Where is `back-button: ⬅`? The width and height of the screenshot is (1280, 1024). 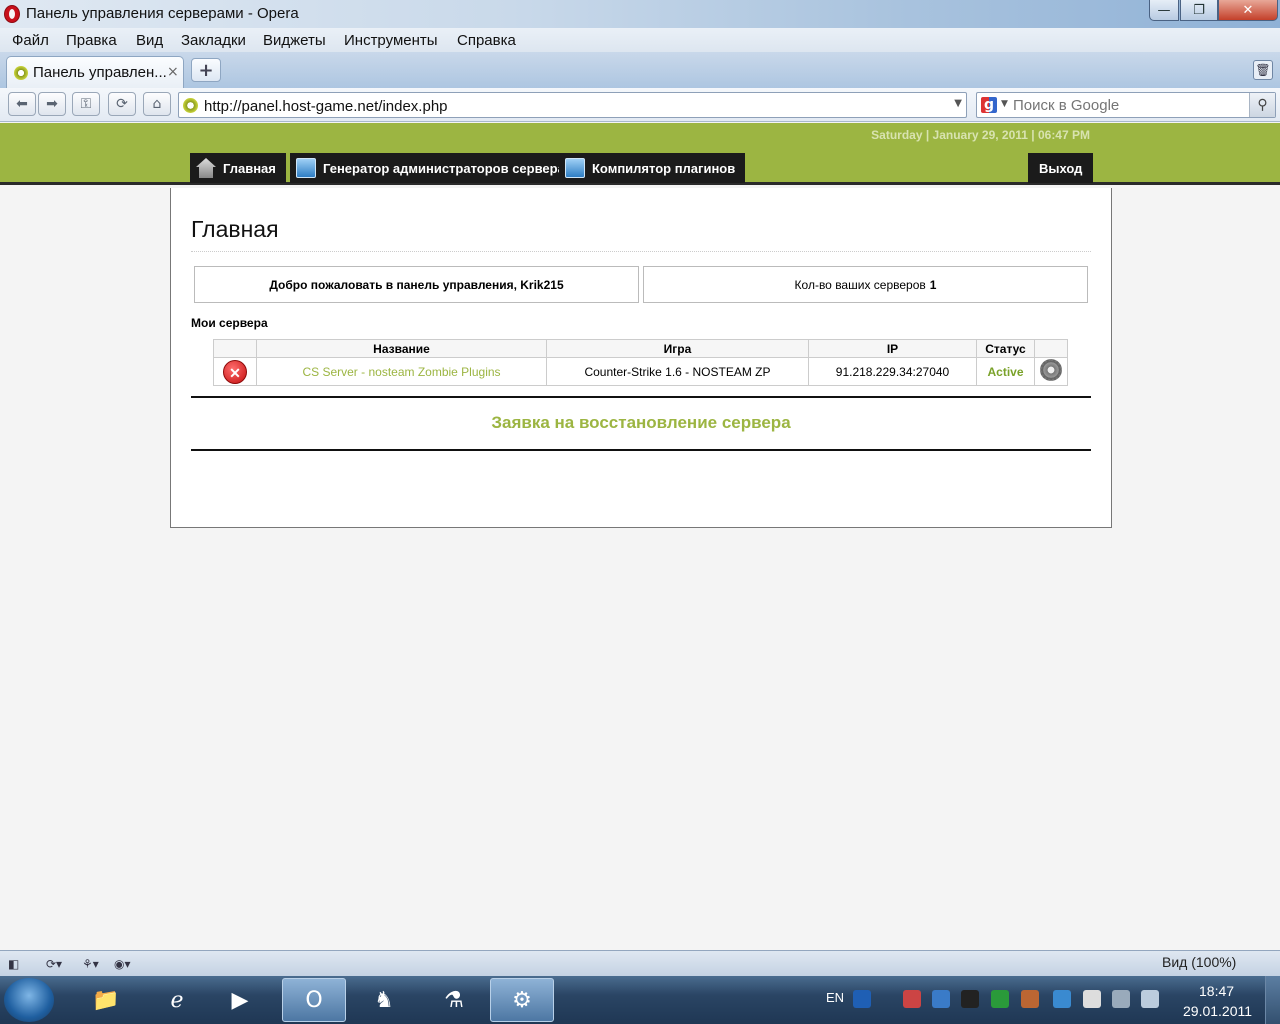 back-button: ⬅ is located at coordinates (22, 104).